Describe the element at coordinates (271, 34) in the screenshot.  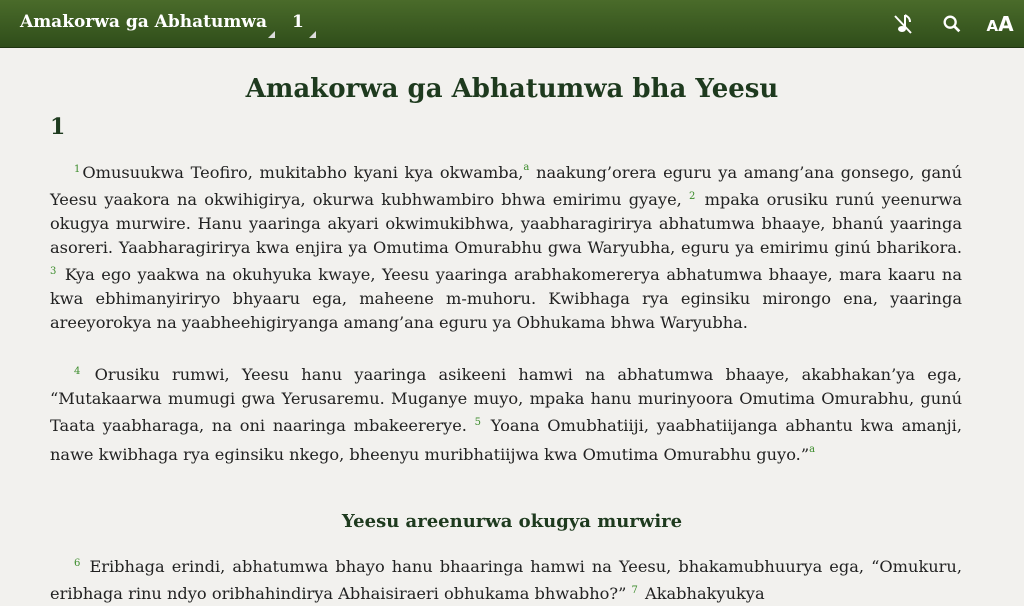
I see `book-selector-chevron-icon` at that location.